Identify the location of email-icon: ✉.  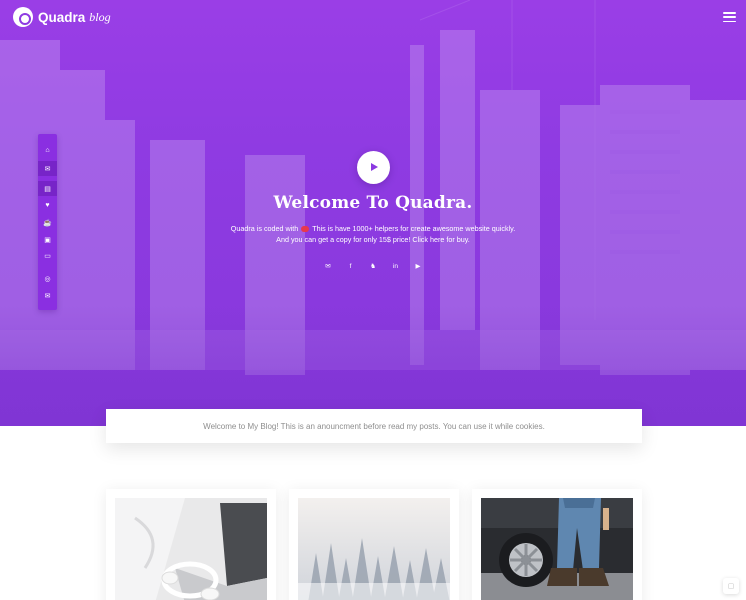
(328, 266).